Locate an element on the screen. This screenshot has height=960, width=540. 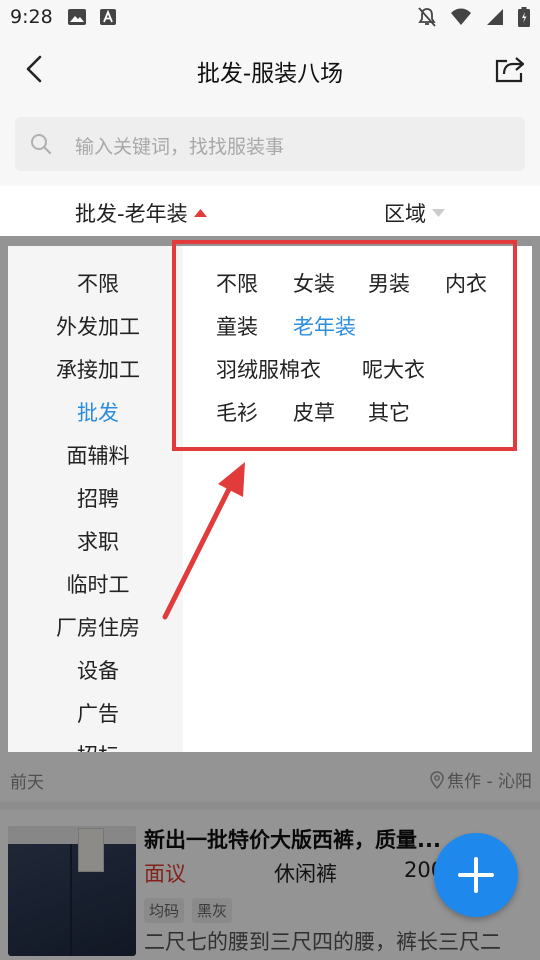
category-item: 广告 is located at coordinates (95, 713).